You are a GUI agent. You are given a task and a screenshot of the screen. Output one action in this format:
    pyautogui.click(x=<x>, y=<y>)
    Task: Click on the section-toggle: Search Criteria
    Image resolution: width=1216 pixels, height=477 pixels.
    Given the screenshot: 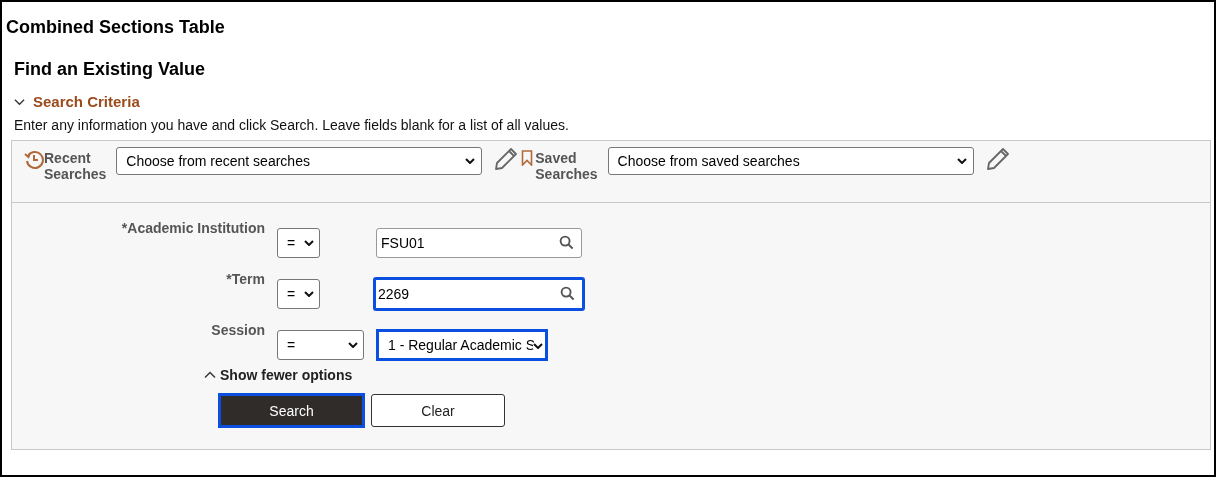 What is the action you would take?
    pyautogui.click(x=77, y=102)
    